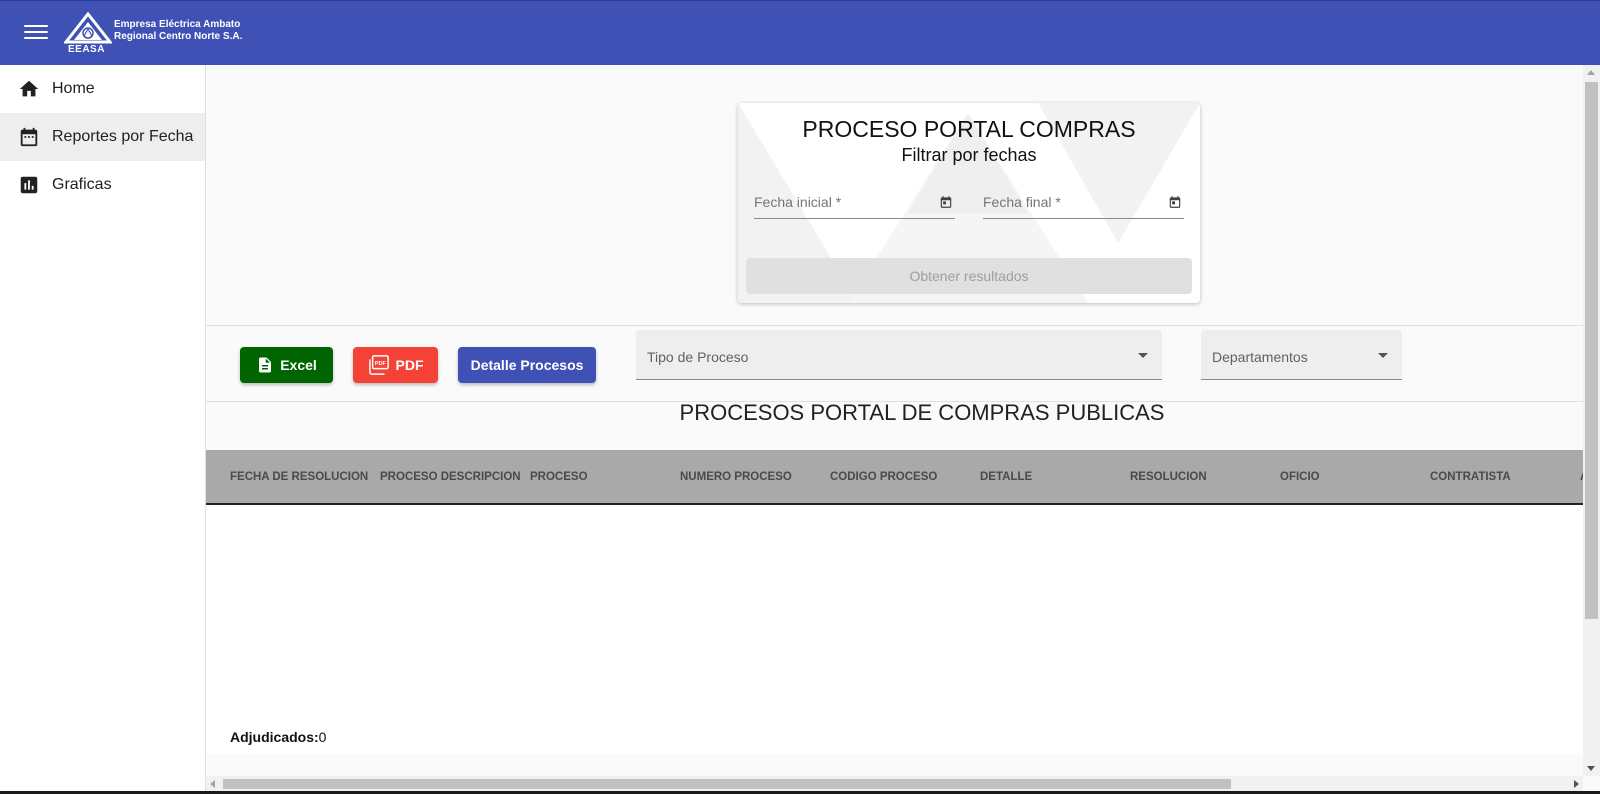  Describe the element at coordinates (86, 49) in the screenshot. I see `logo-acronym: EEASA` at that location.